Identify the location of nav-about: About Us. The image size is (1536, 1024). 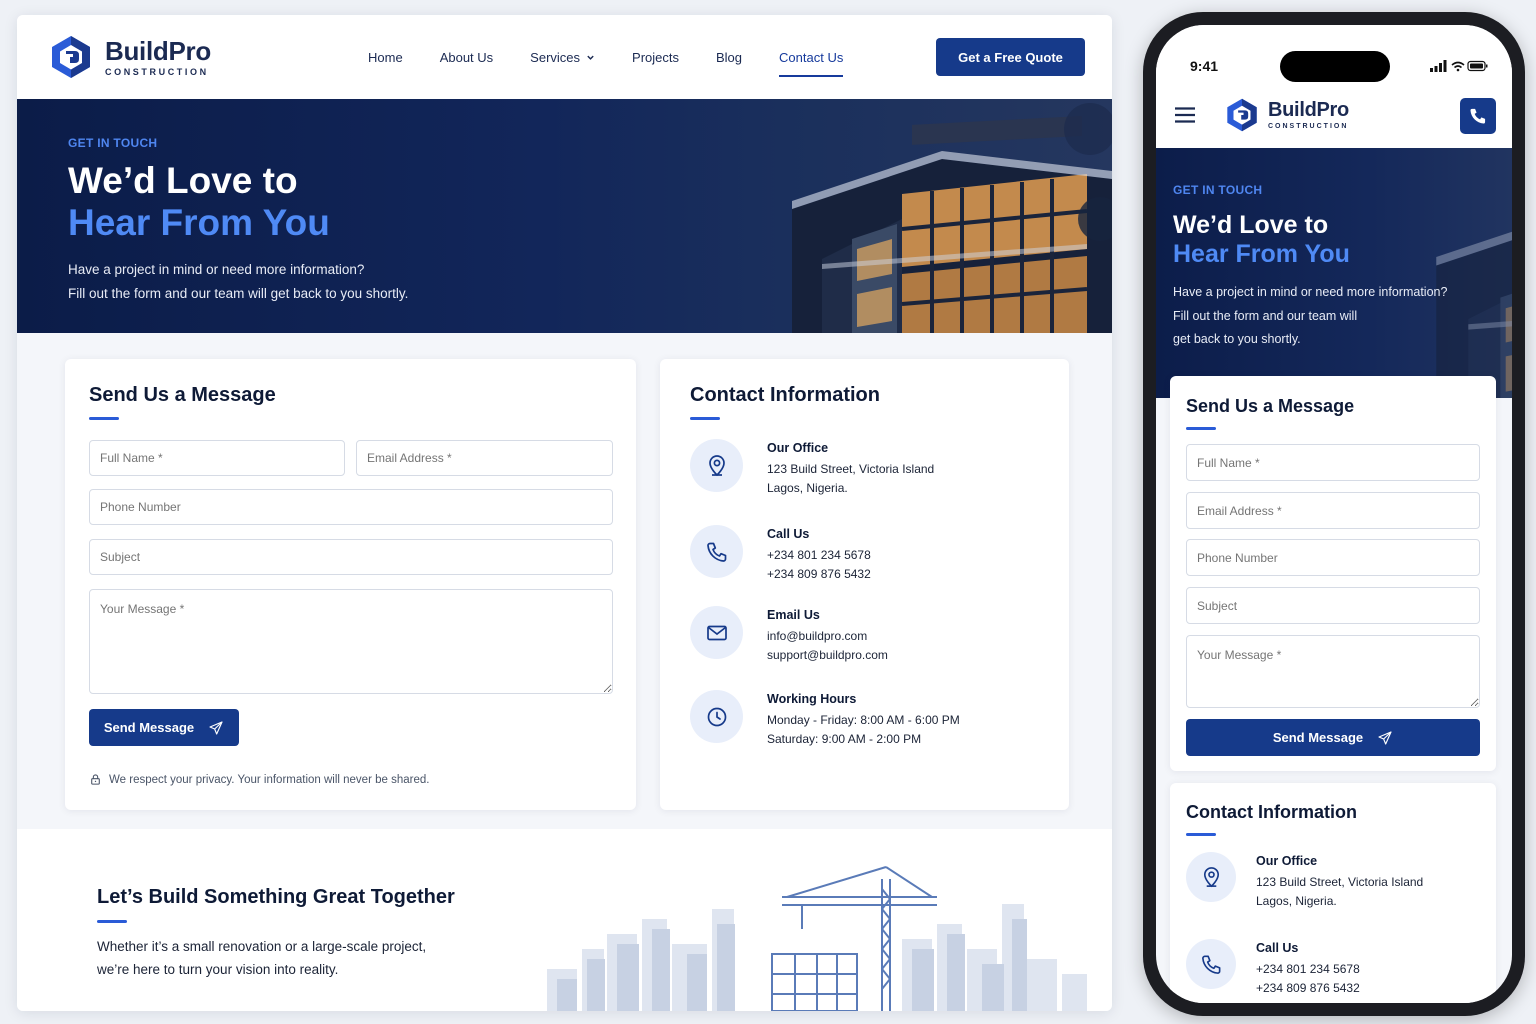
(466, 57).